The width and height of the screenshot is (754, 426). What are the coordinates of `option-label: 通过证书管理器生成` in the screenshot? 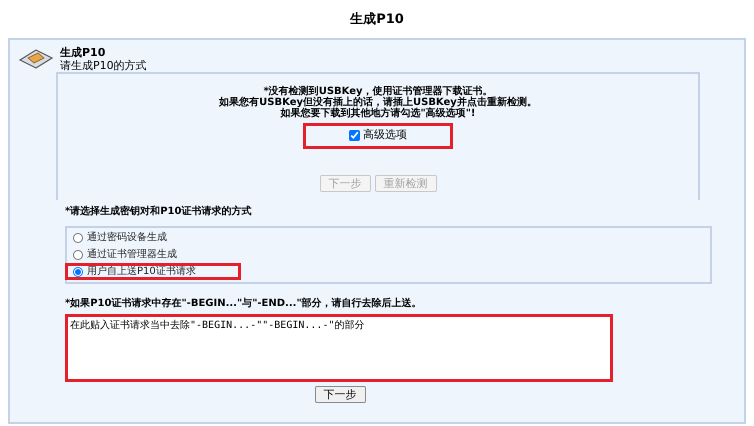 It's located at (132, 255).